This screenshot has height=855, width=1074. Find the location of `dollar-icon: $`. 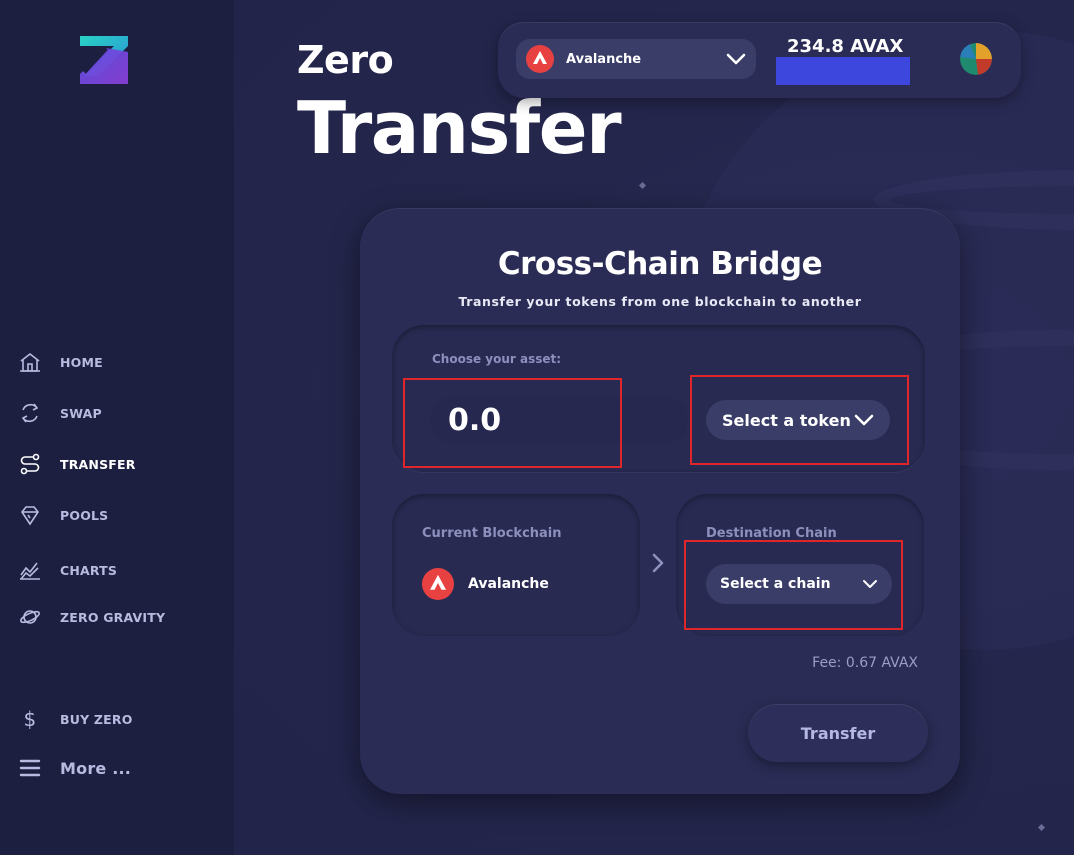

dollar-icon: $ is located at coordinates (30, 719).